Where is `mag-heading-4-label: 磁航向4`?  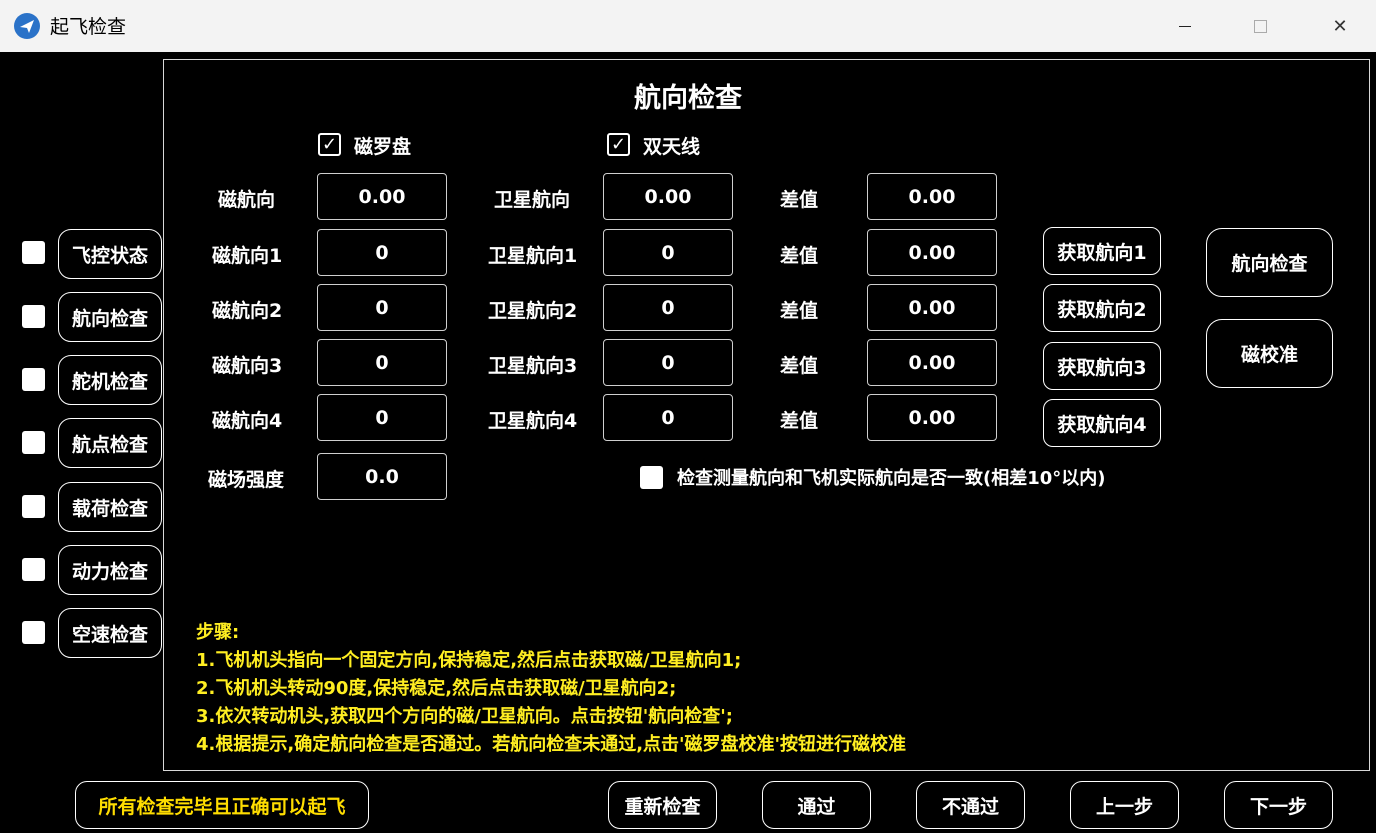 mag-heading-4-label: 磁航向4 is located at coordinates (247, 421).